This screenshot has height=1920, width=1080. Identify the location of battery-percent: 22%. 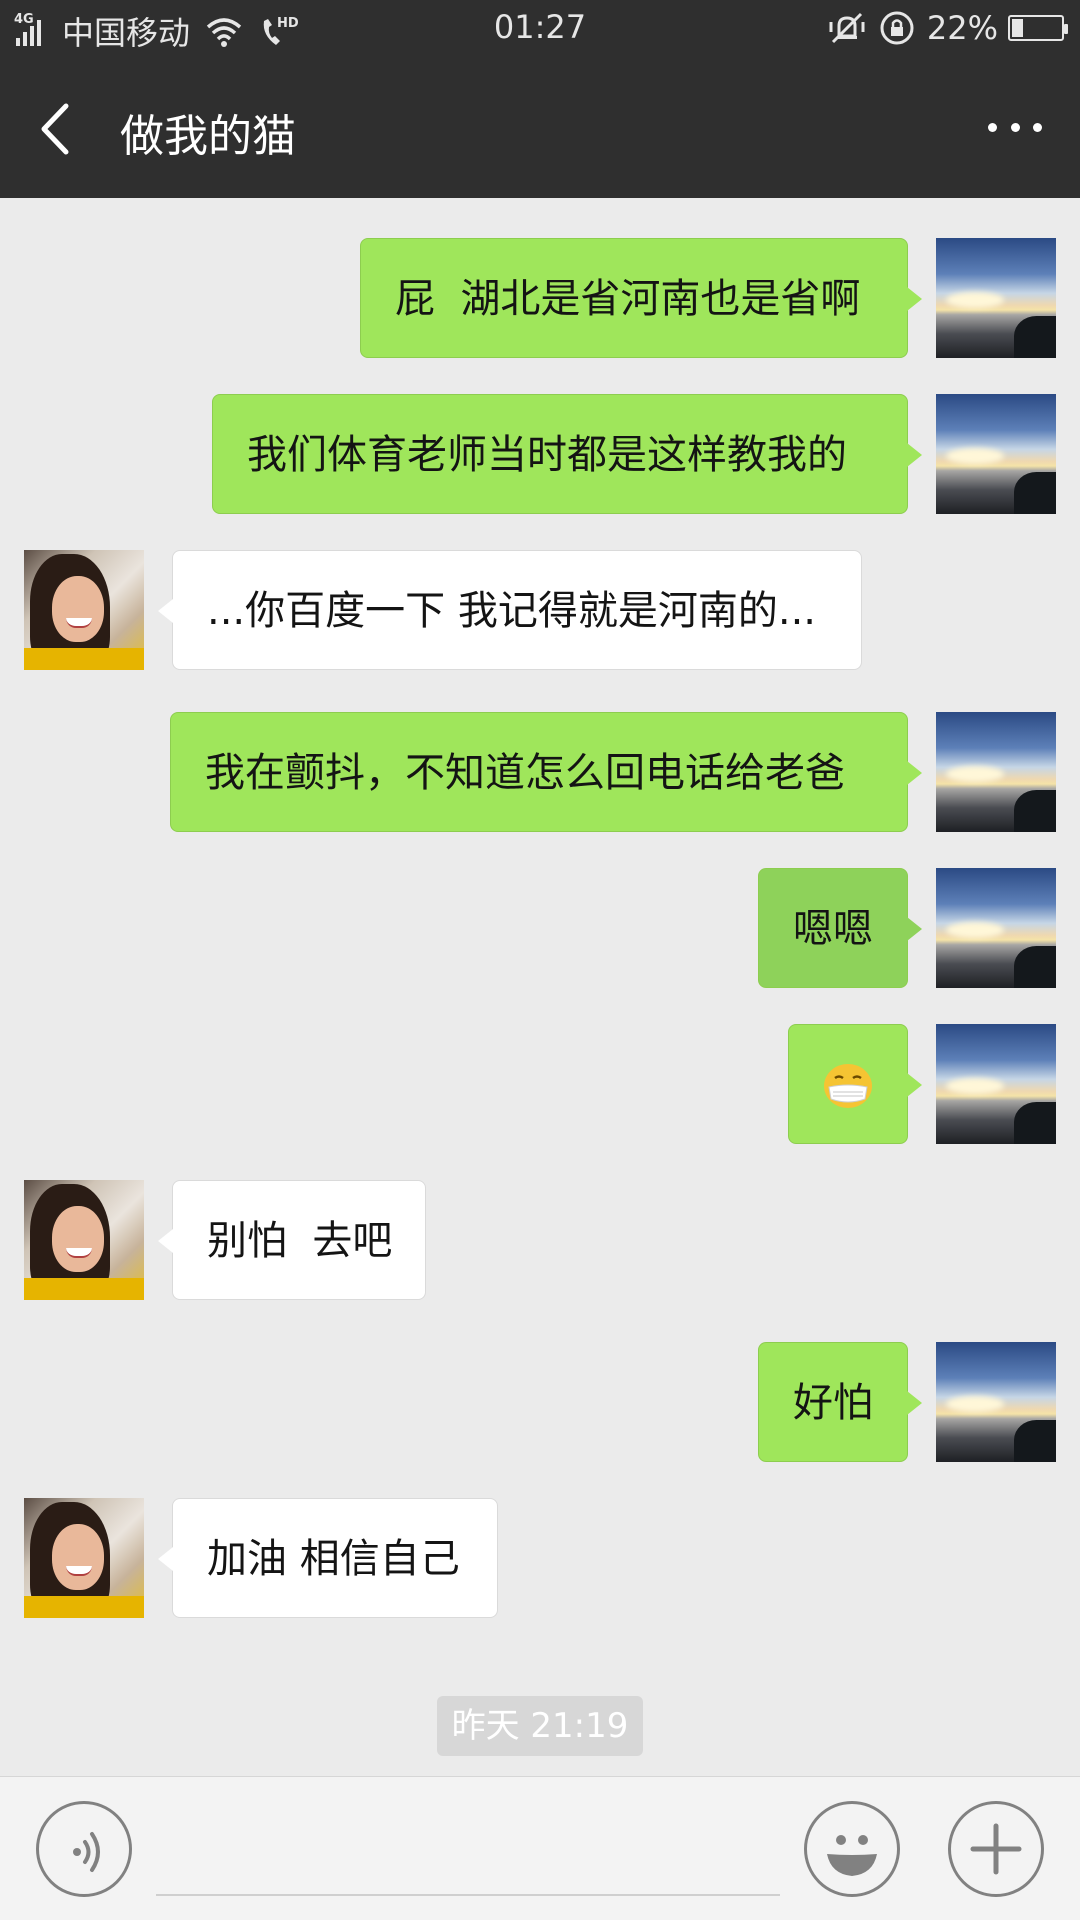
(962, 28).